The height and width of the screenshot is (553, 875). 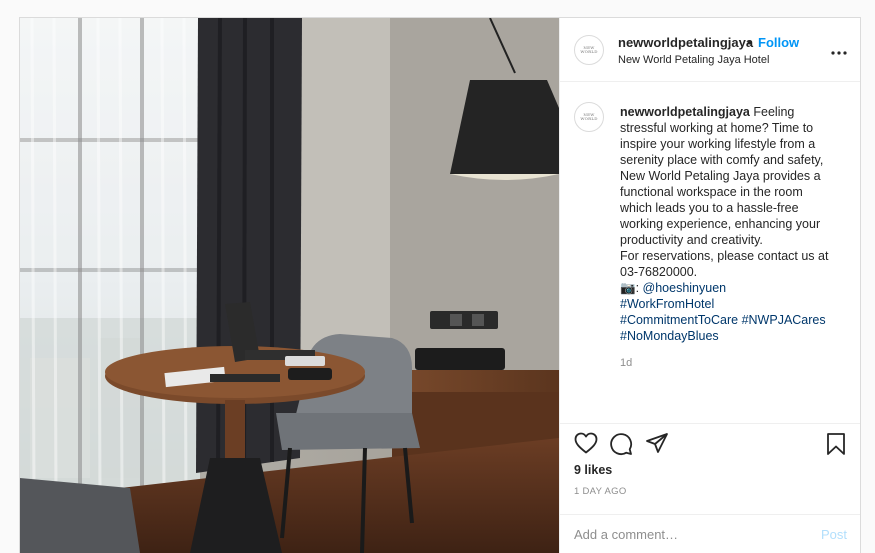 What do you see at coordinates (657, 445) in the screenshot?
I see `share-icon` at bounding box center [657, 445].